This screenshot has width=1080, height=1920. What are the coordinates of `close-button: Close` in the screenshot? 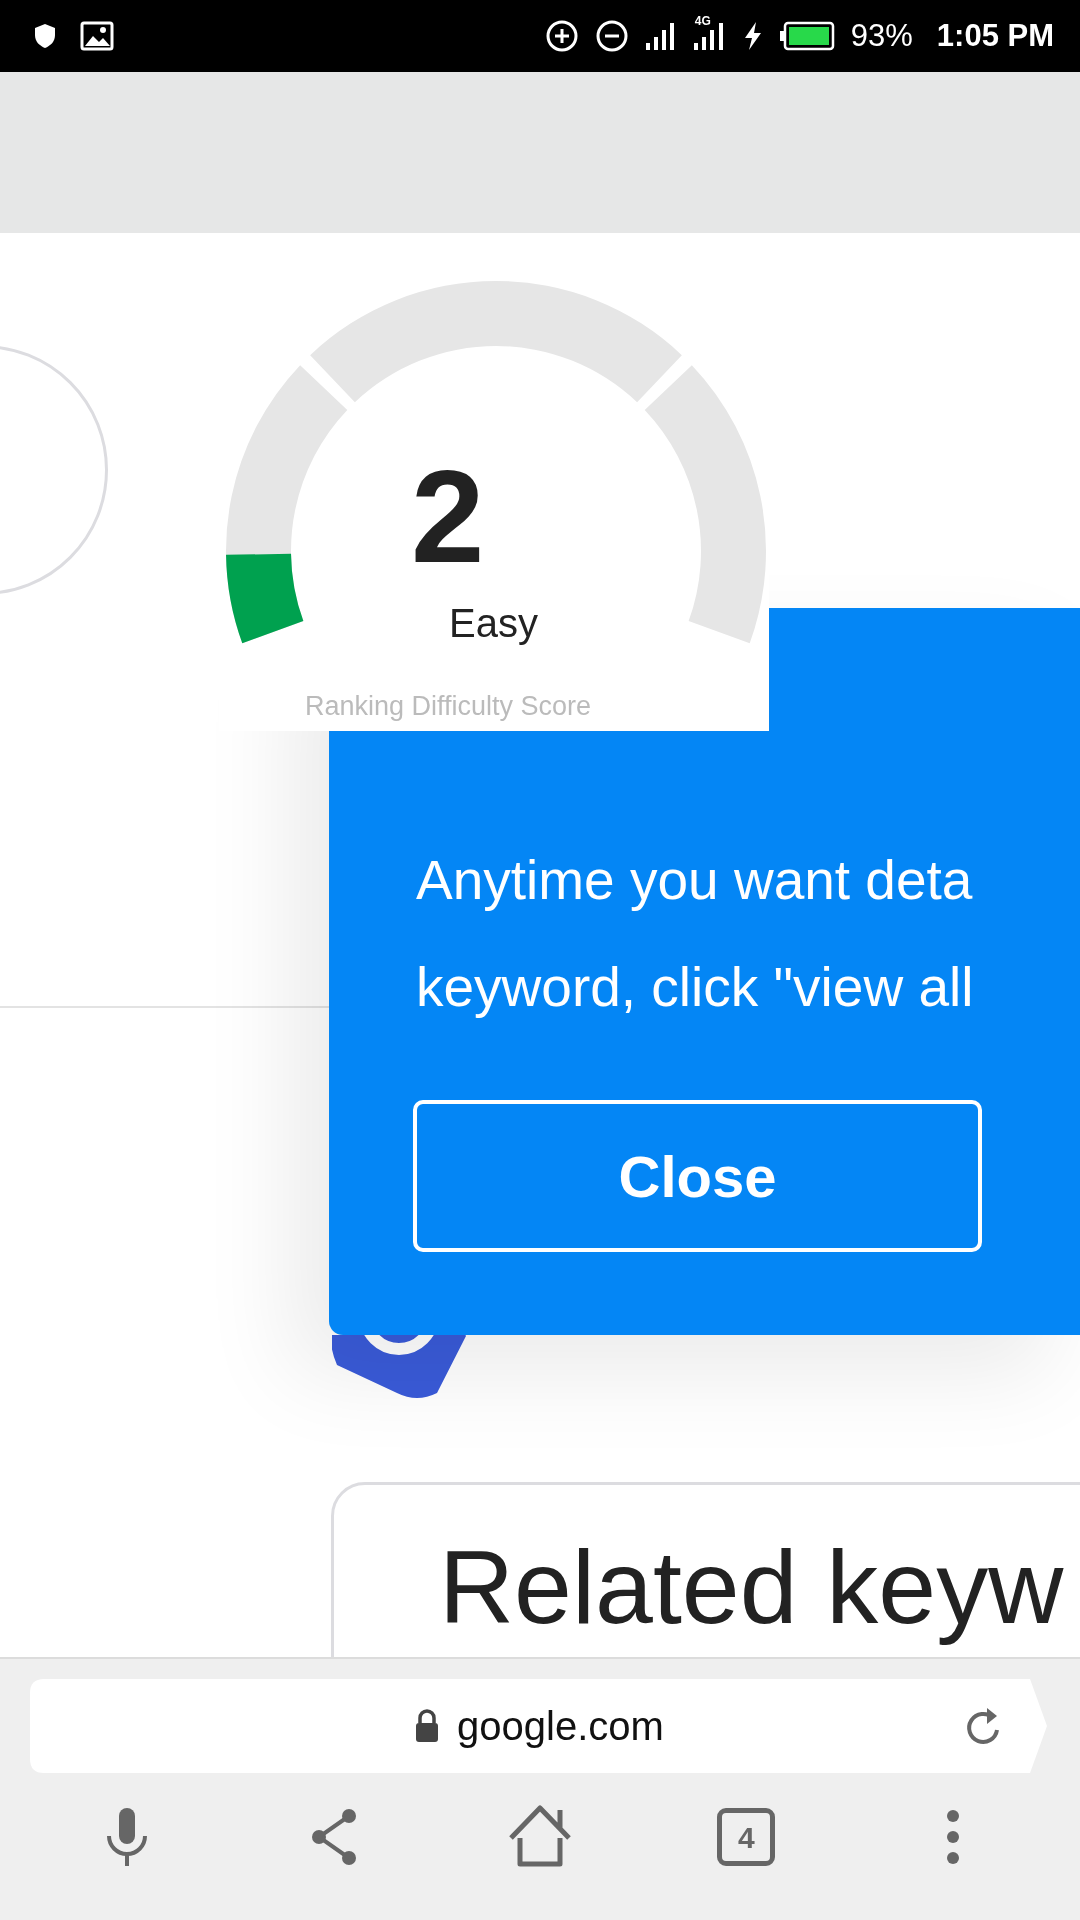 It's located at (697, 1176).